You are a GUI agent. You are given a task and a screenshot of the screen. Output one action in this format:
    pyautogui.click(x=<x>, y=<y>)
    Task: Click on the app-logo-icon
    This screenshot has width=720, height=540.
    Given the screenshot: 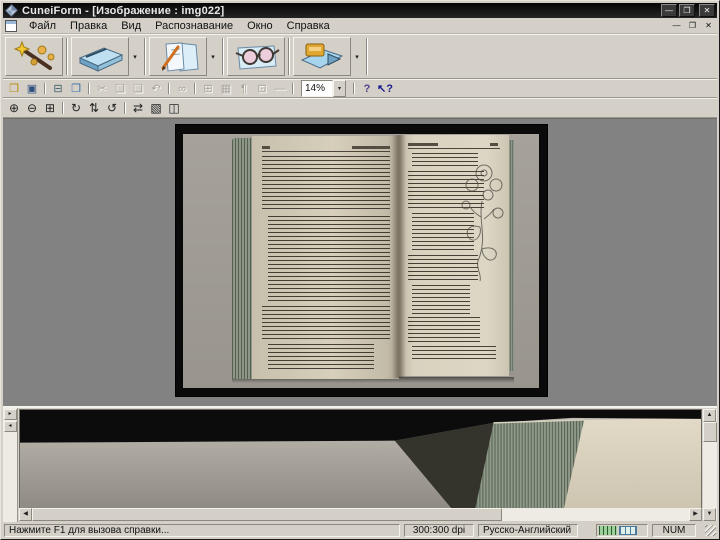 What is the action you would take?
    pyautogui.click(x=11, y=10)
    